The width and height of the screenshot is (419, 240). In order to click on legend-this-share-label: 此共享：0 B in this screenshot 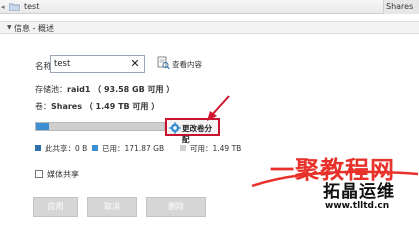, I will do `click(66, 148)`.